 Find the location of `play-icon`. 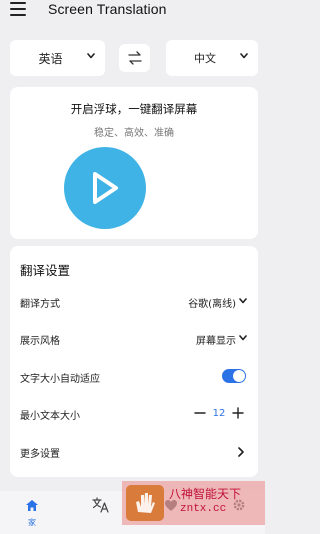

play-icon is located at coordinates (105, 188).